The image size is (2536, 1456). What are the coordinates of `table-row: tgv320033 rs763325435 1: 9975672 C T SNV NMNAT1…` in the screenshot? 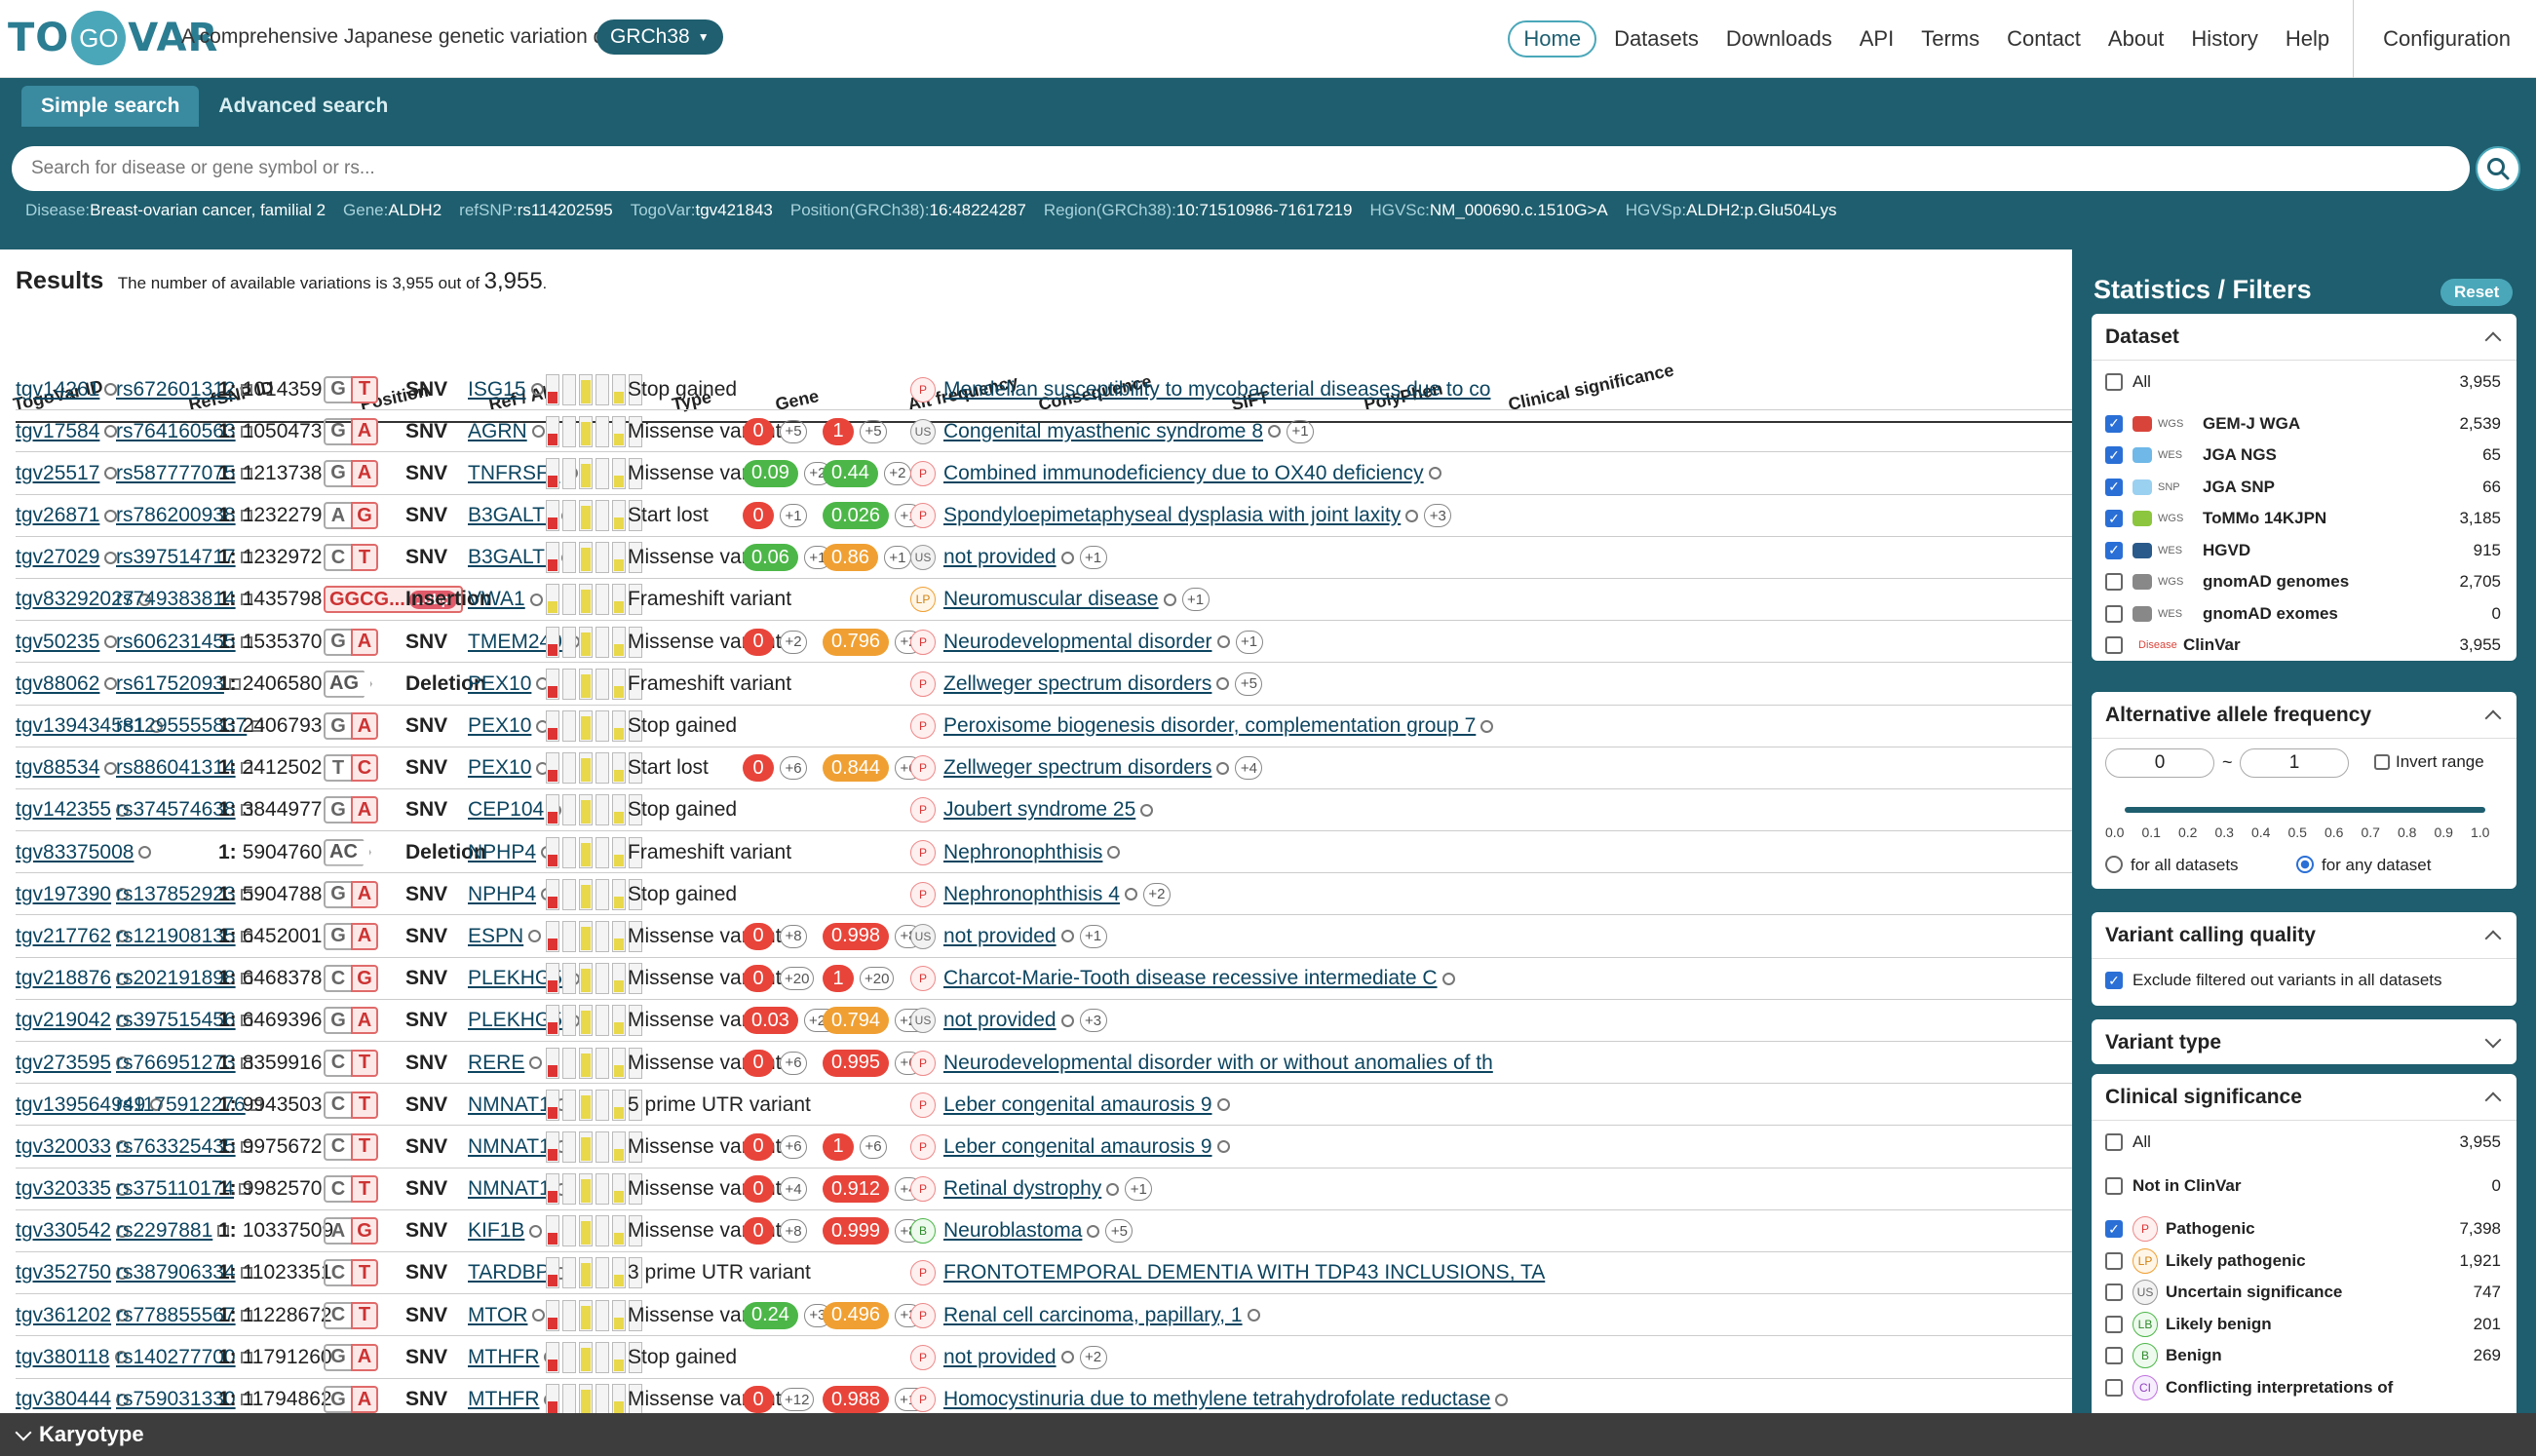 It's located at (1044, 1147).